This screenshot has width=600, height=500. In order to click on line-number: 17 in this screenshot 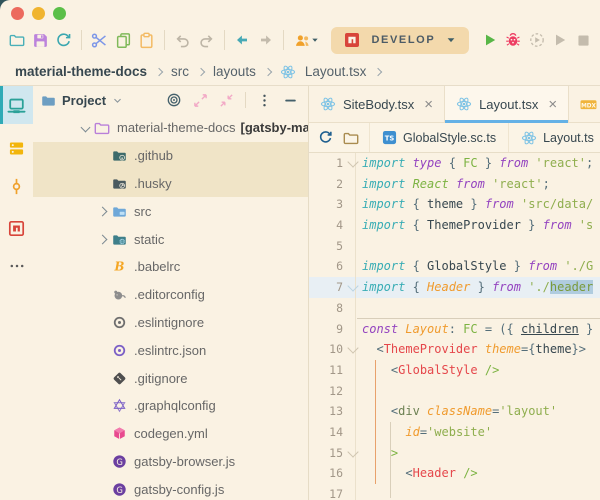, I will do `click(332, 492)`.